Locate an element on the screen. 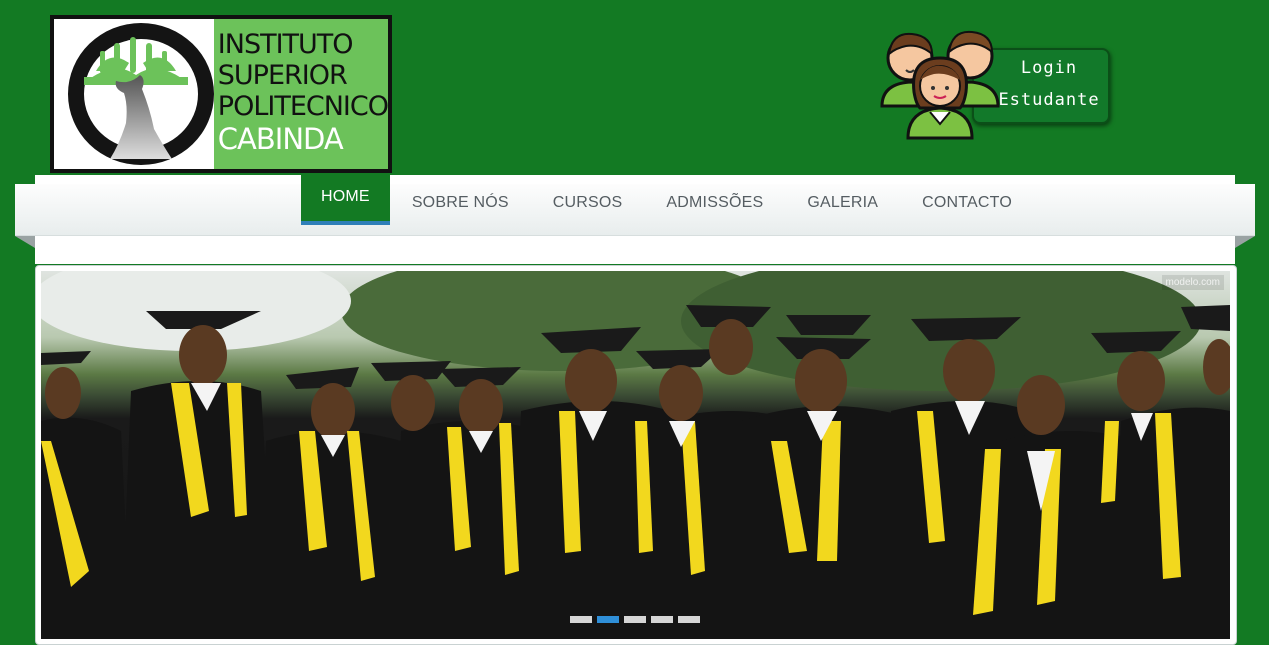  login-label-line1: Login is located at coordinates (1049, 68).